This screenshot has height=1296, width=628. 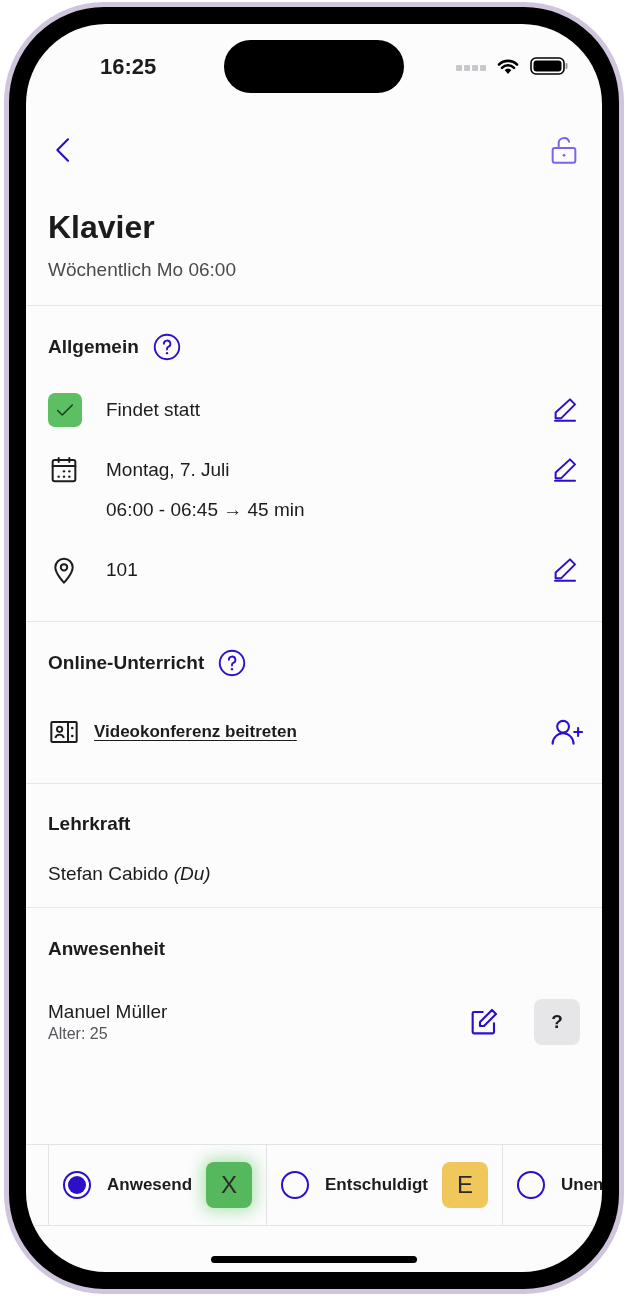 I want to click on status-checkbox, so click(x=65, y=410).